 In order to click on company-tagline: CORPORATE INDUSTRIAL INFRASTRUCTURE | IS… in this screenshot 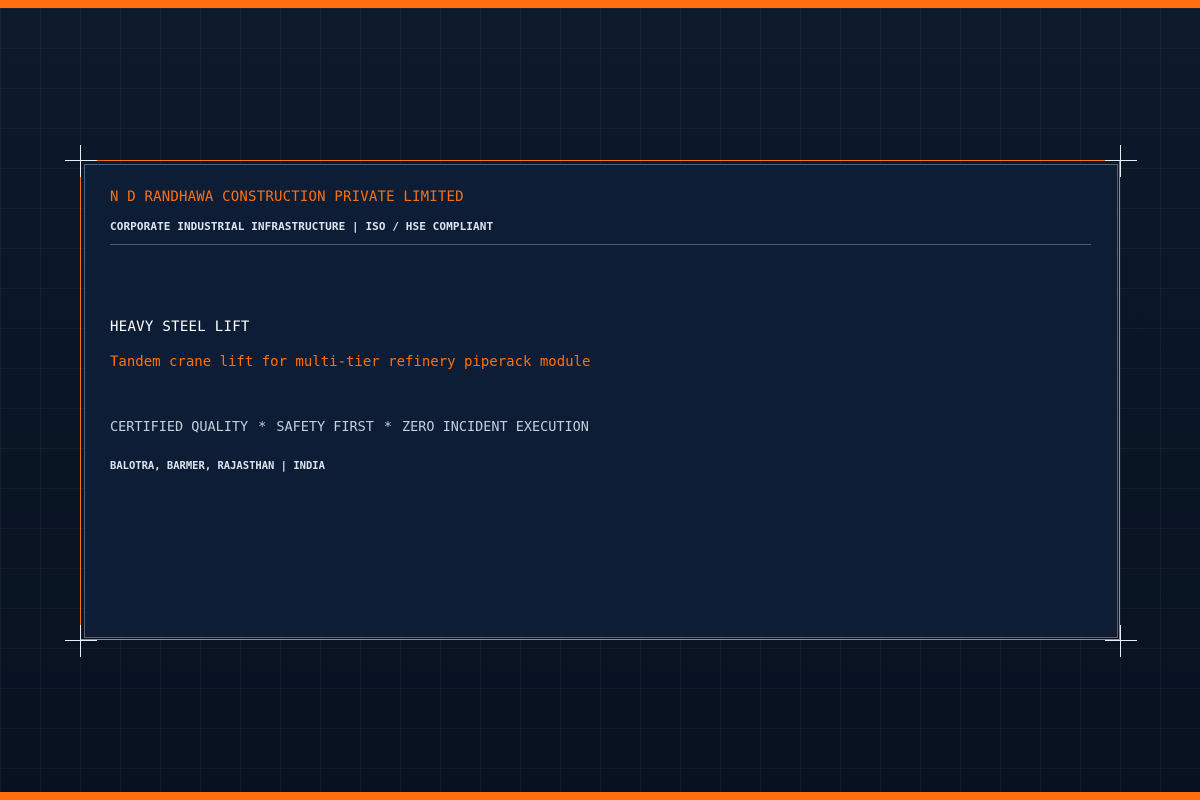, I will do `click(302, 226)`.